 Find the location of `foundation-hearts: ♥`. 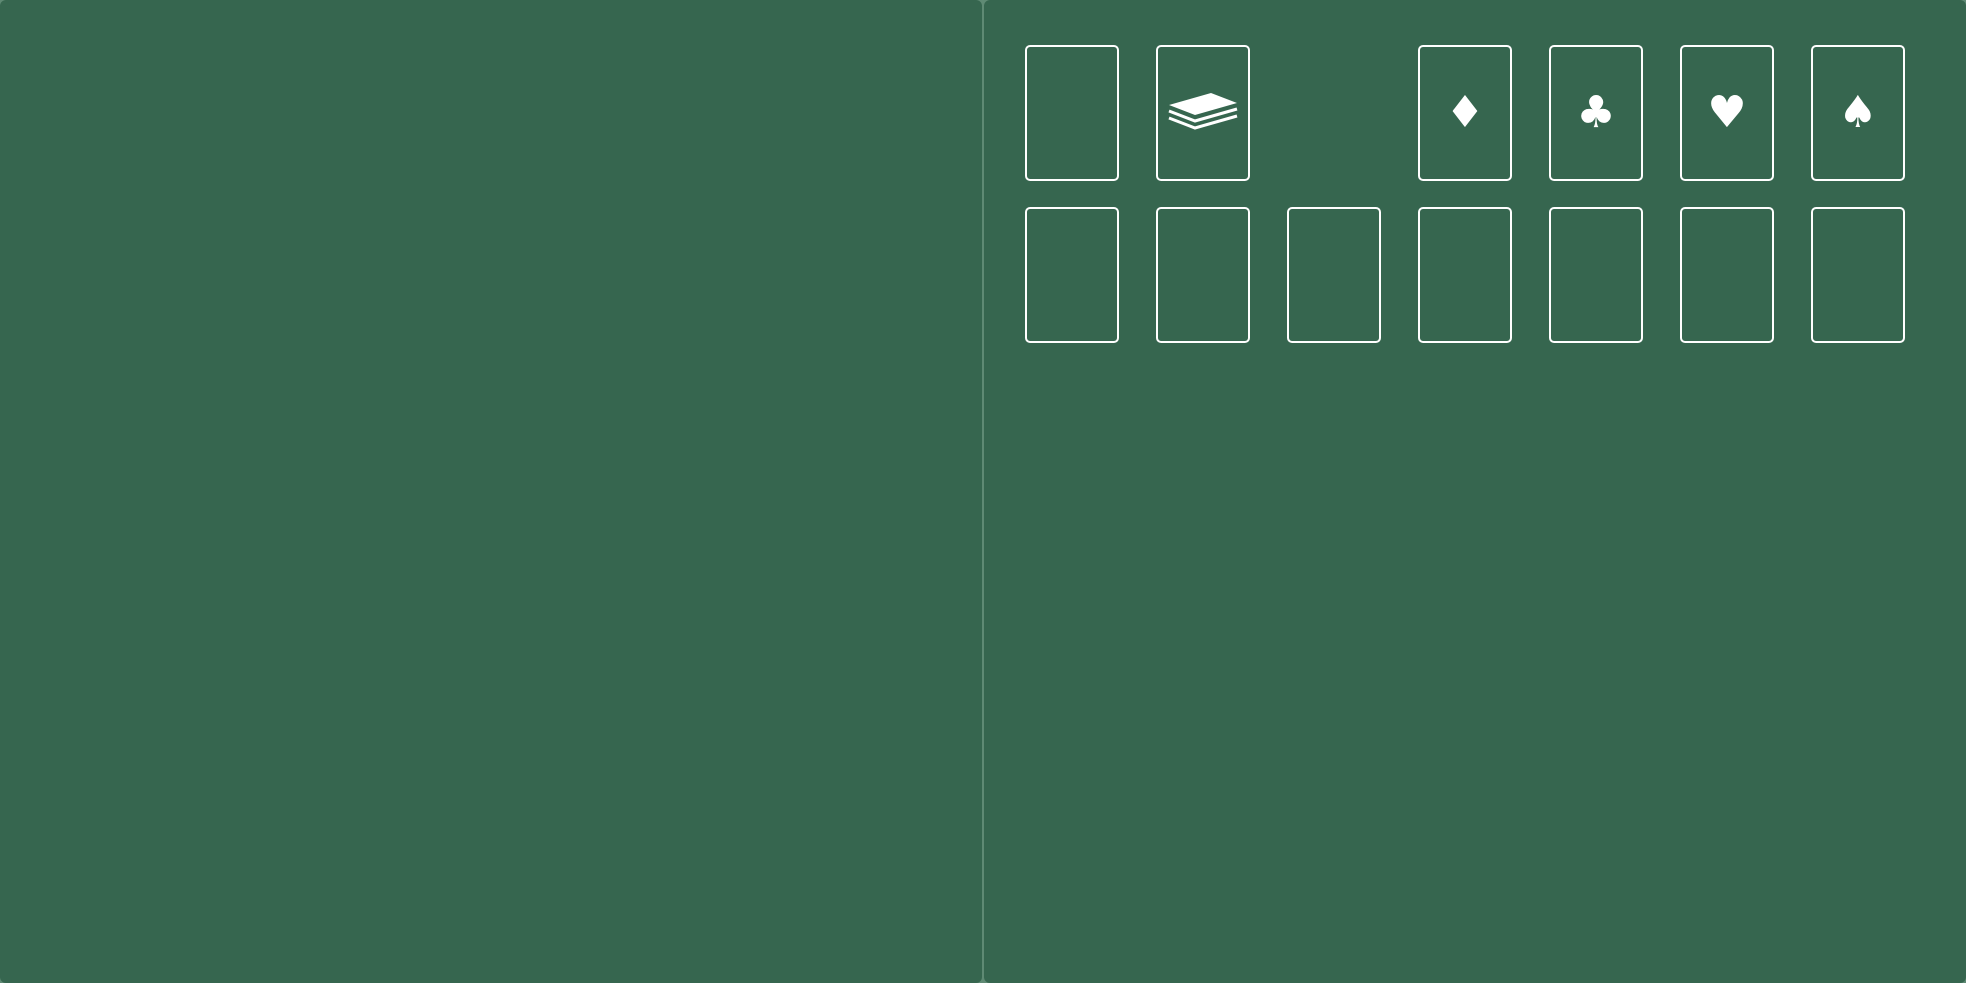

foundation-hearts: ♥ is located at coordinates (1727, 113).